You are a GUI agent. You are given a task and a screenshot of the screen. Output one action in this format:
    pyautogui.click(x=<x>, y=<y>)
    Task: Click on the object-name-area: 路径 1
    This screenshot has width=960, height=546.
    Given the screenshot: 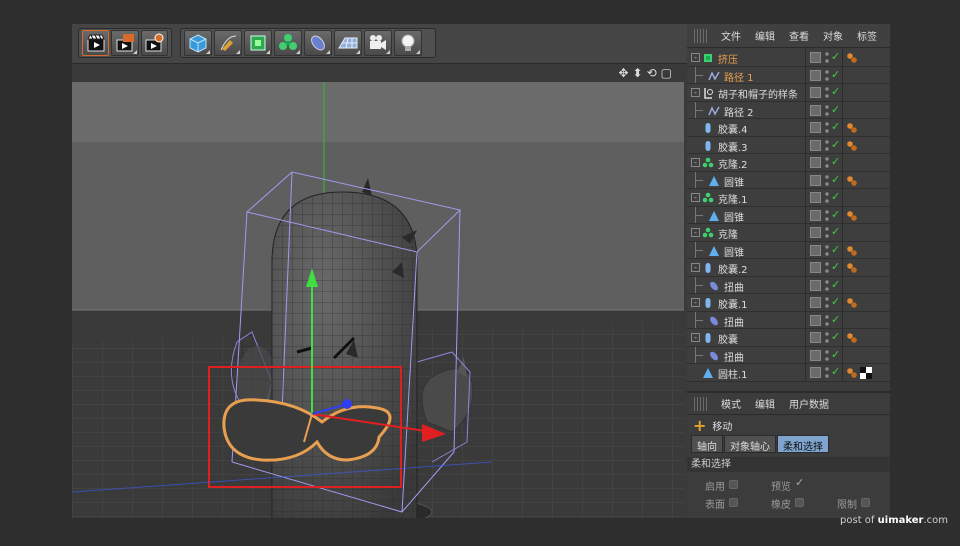 What is the action you would take?
    pyautogui.click(x=745, y=75)
    